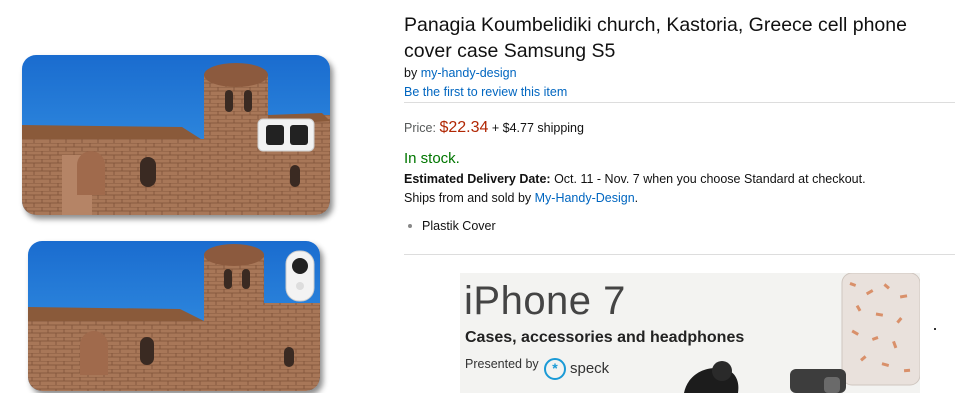 This screenshot has height=393, width=955. I want to click on brand-line: by my-handy-design, so click(460, 73).